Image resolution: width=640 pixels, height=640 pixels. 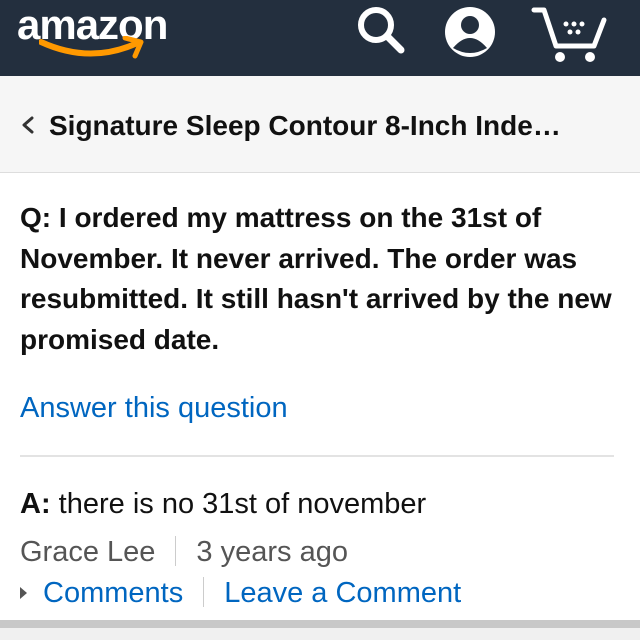 I want to click on cart-icon, so click(x=569, y=34).